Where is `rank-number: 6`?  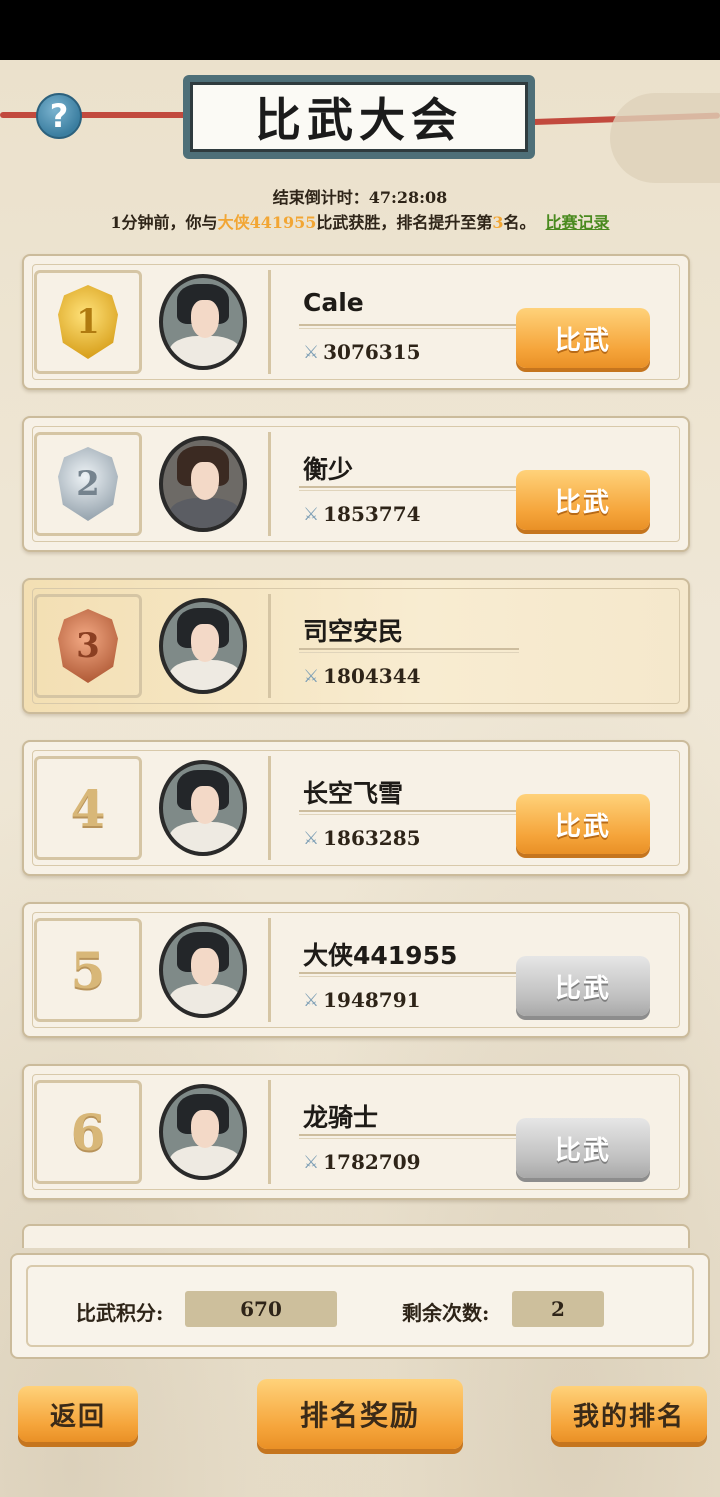 rank-number: 6 is located at coordinates (88, 1132).